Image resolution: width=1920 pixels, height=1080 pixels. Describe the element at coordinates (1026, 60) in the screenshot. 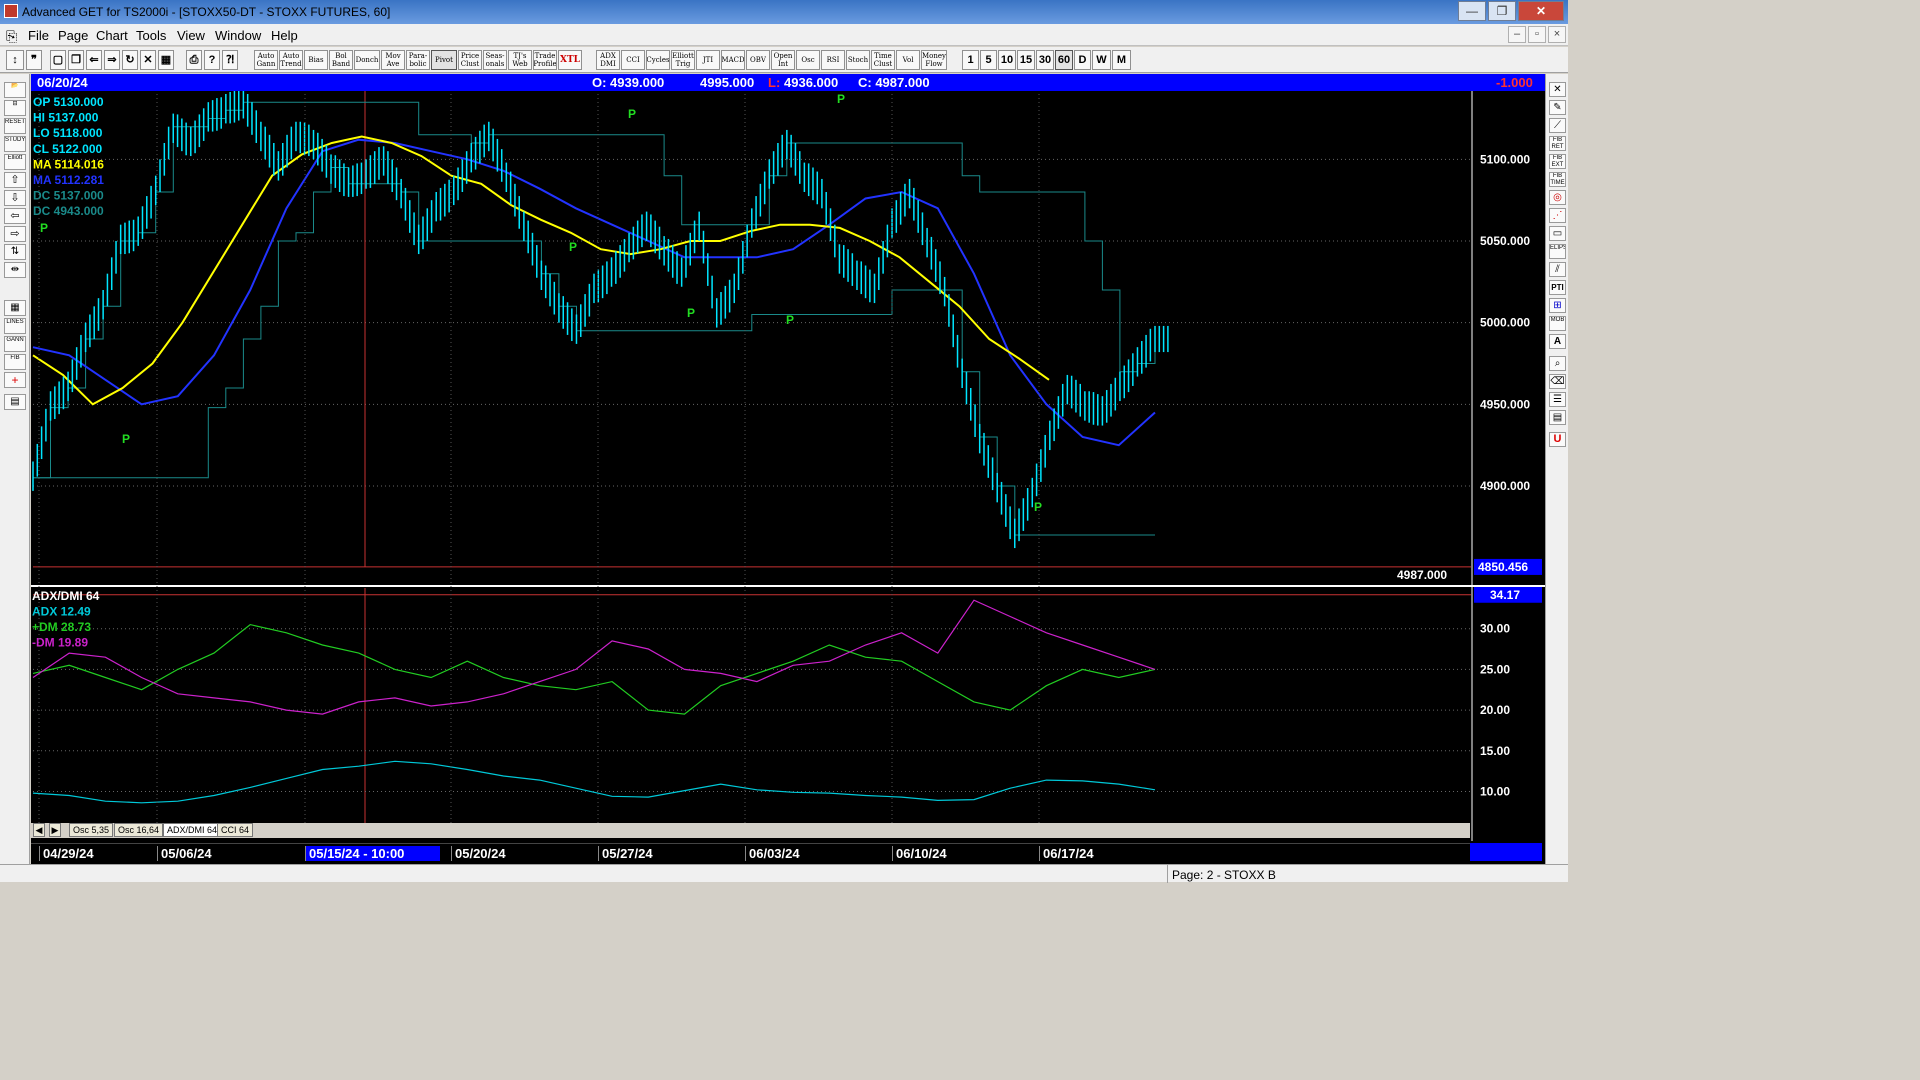

I see `timeframe-15-button: 15` at that location.